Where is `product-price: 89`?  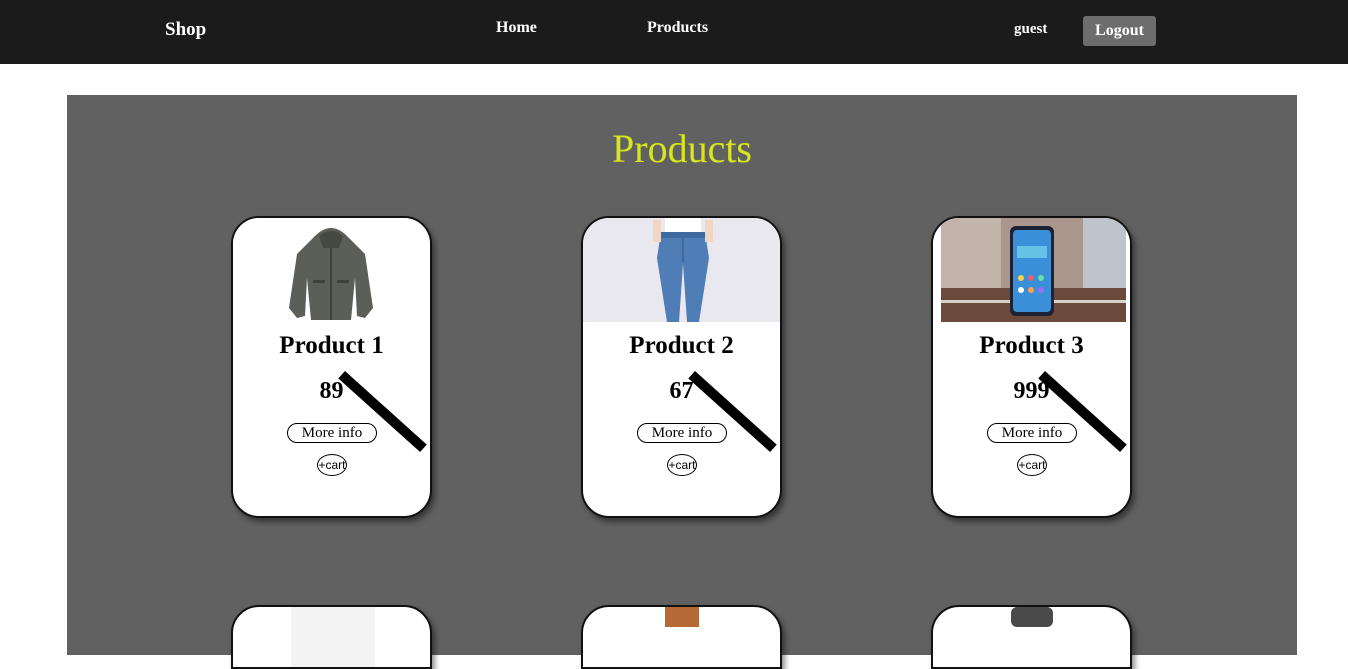 product-price: 89 is located at coordinates (331, 391).